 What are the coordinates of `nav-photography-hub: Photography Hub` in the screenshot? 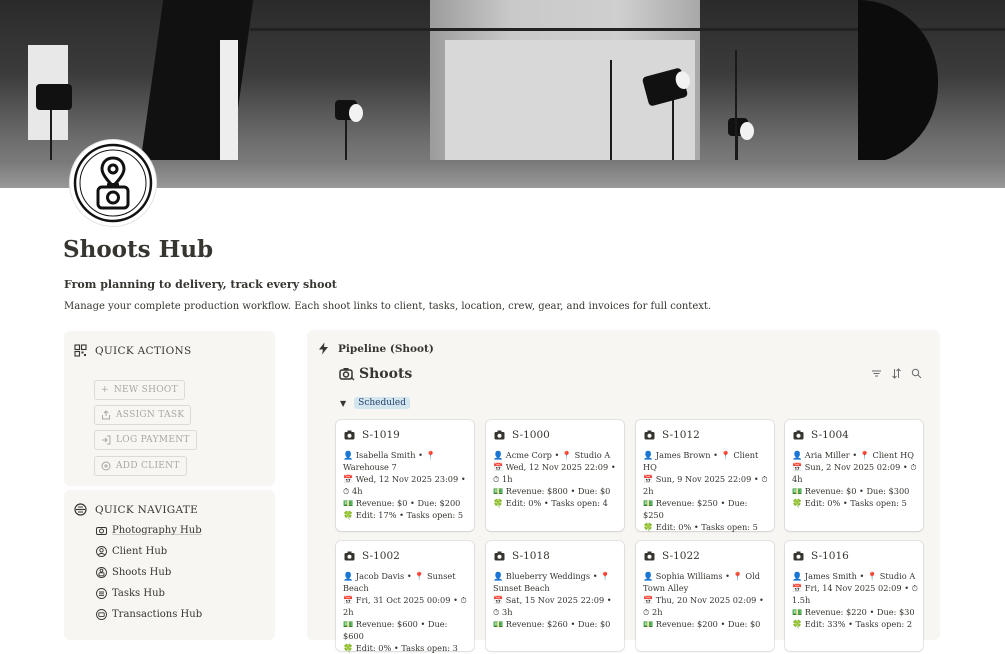 It's located at (149, 530).